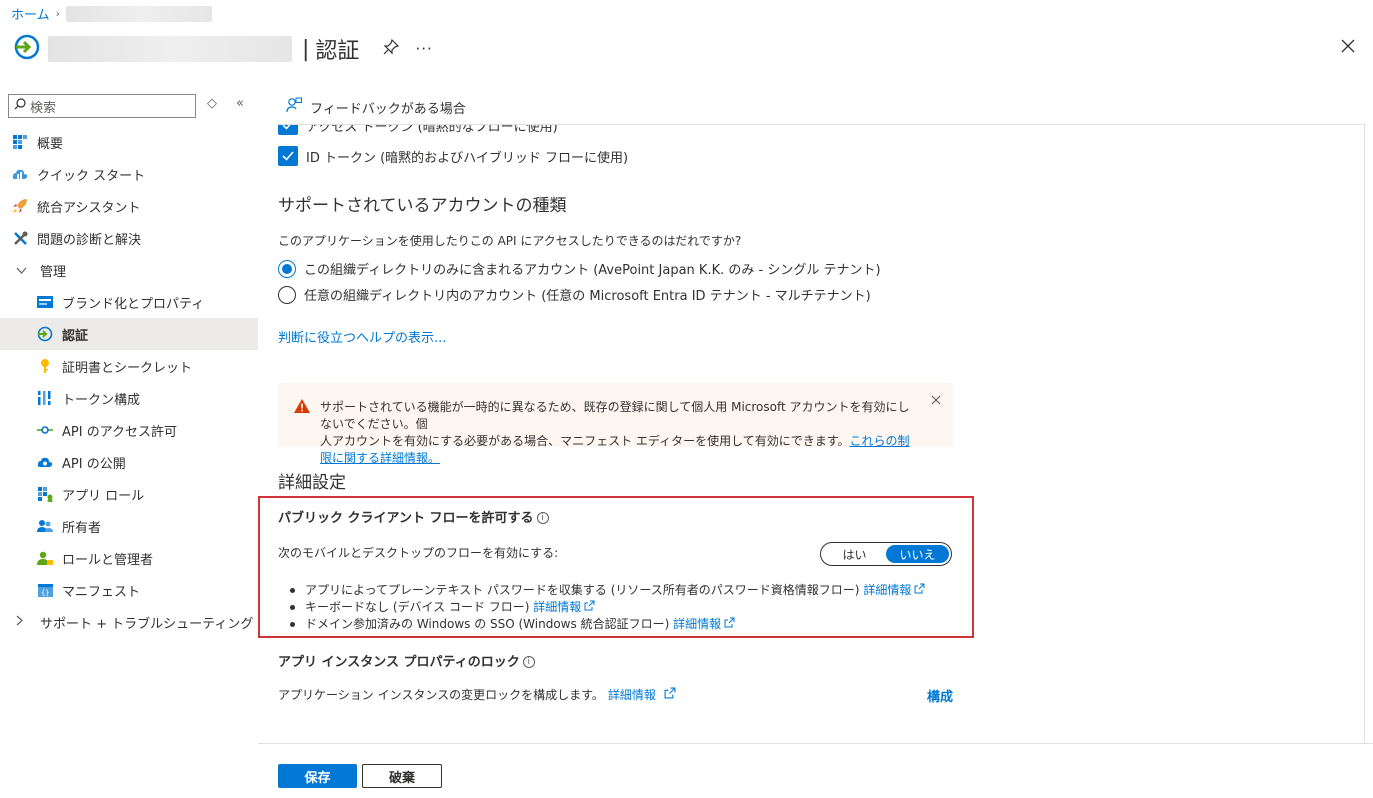 The width and height of the screenshot is (1373, 798). What do you see at coordinates (45, 494) in the screenshot?
I see `app-roles-icon` at bounding box center [45, 494].